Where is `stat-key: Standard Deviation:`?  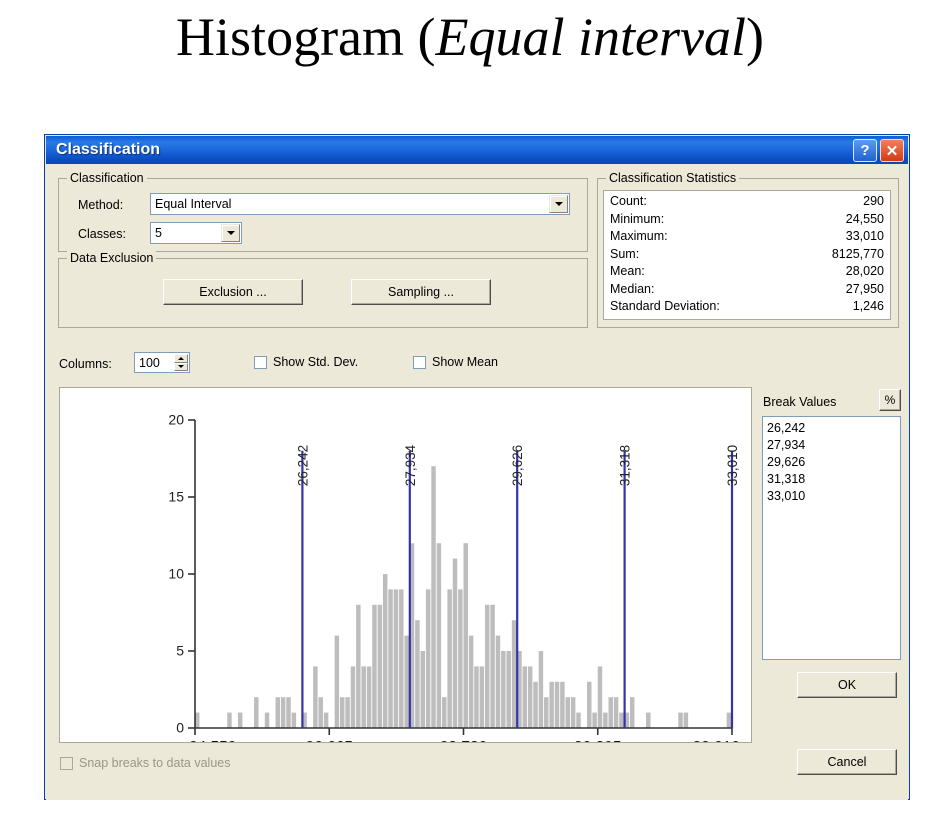 stat-key: Standard Deviation: is located at coordinates (665, 306).